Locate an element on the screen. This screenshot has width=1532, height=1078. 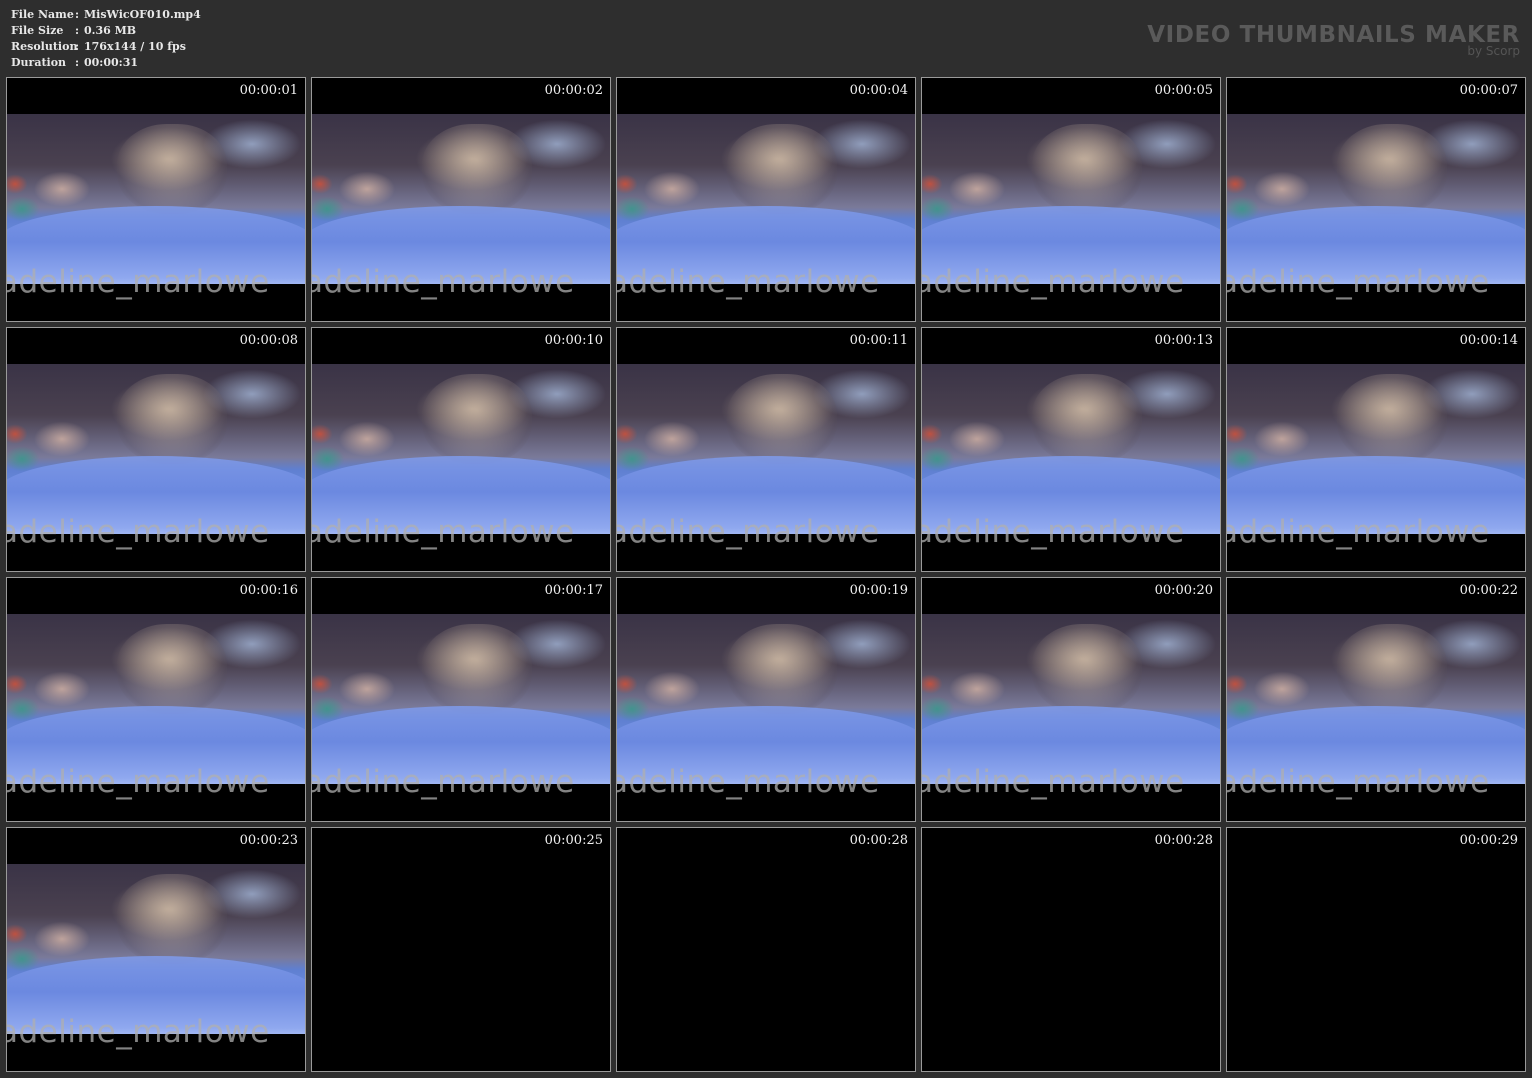
info-row-resolution: Resolution : 176x144 / 10 fps is located at coordinates (106, 47).